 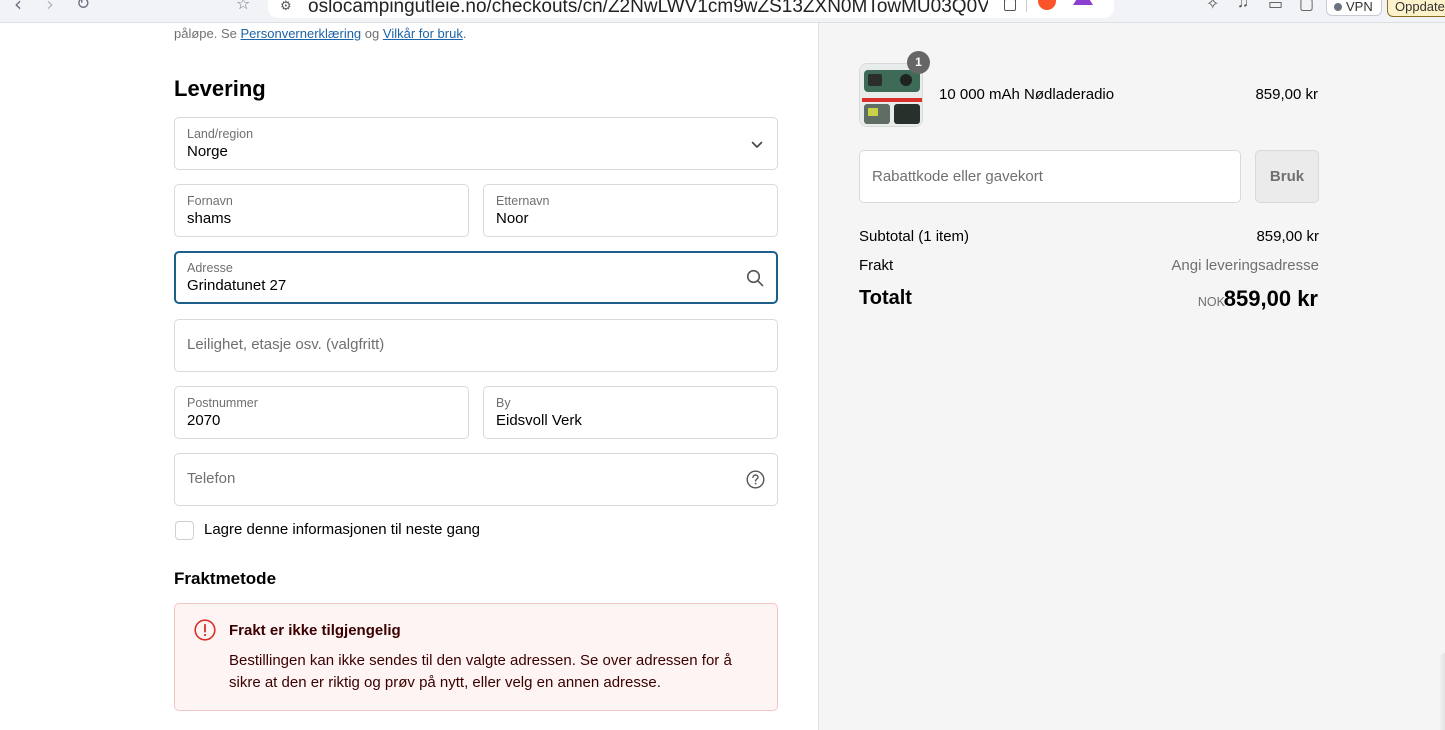 What do you see at coordinates (630, 412) in the screenshot?
I see `city-field: By Eidsvoll Verk` at bounding box center [630, 412].